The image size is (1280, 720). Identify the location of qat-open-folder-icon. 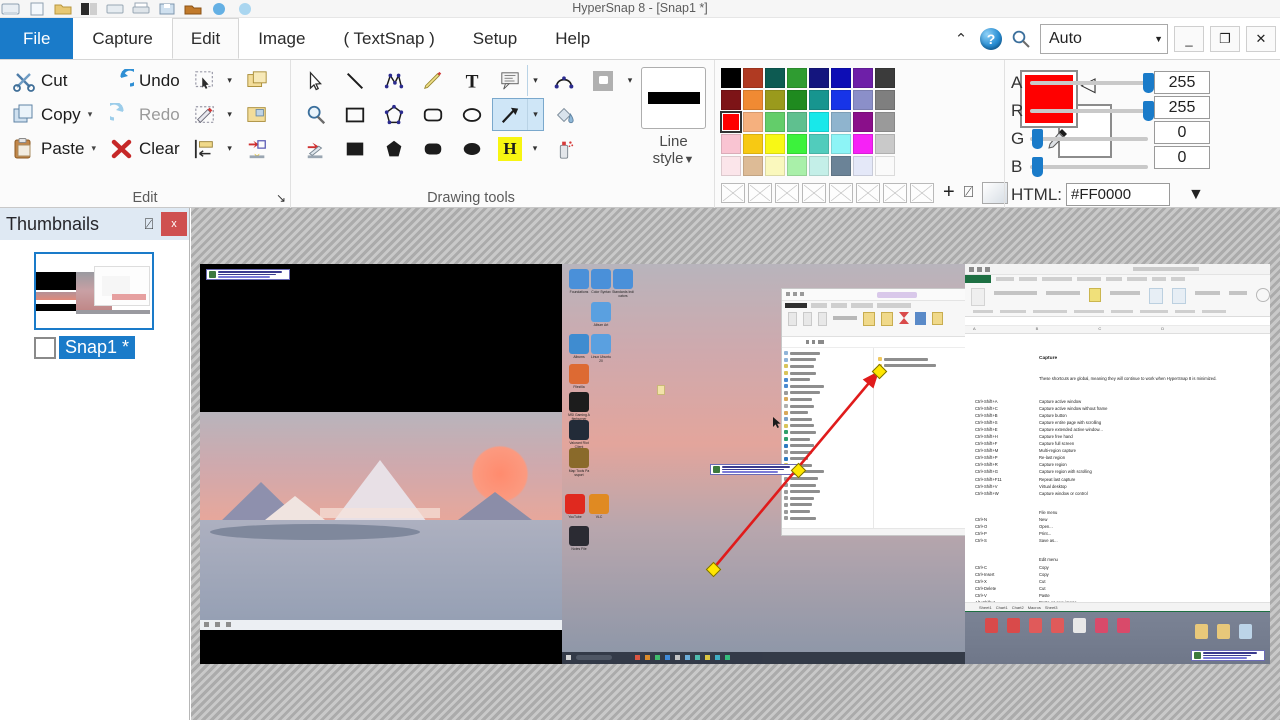
(63, 9).